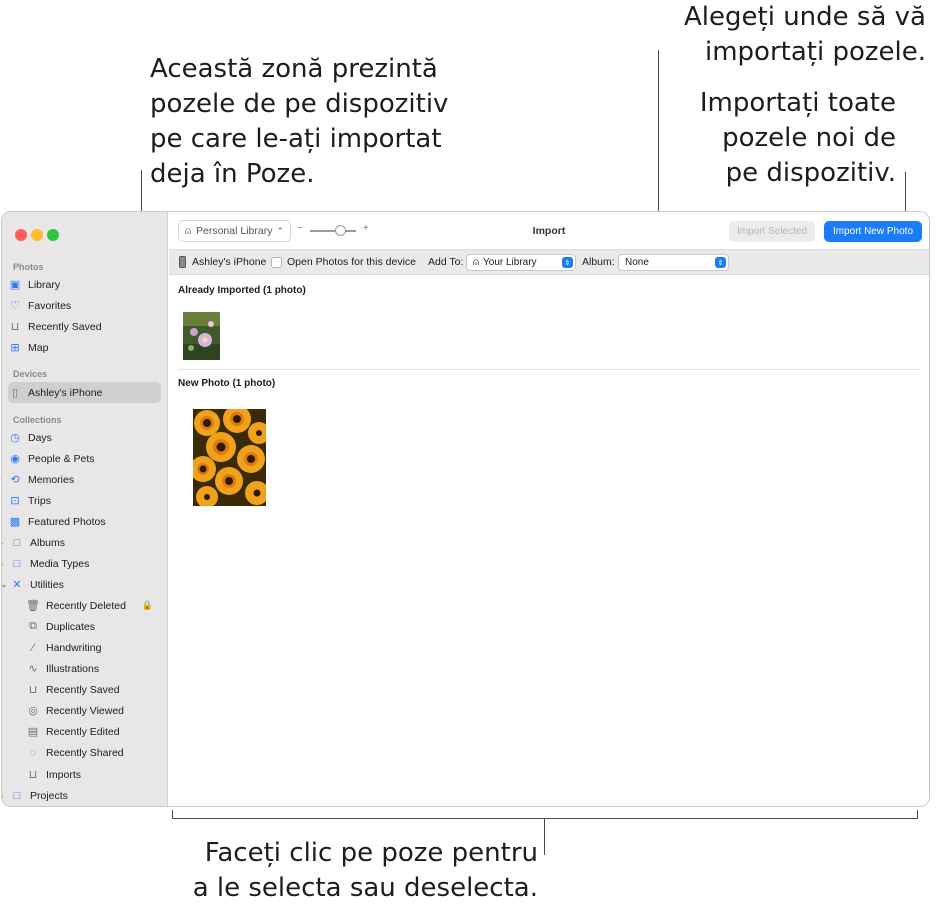  What do you see at coordinates (15, 501) in the screenshot?
I see `suitcase-icon: ⊡` at bounding box center [15, 501].